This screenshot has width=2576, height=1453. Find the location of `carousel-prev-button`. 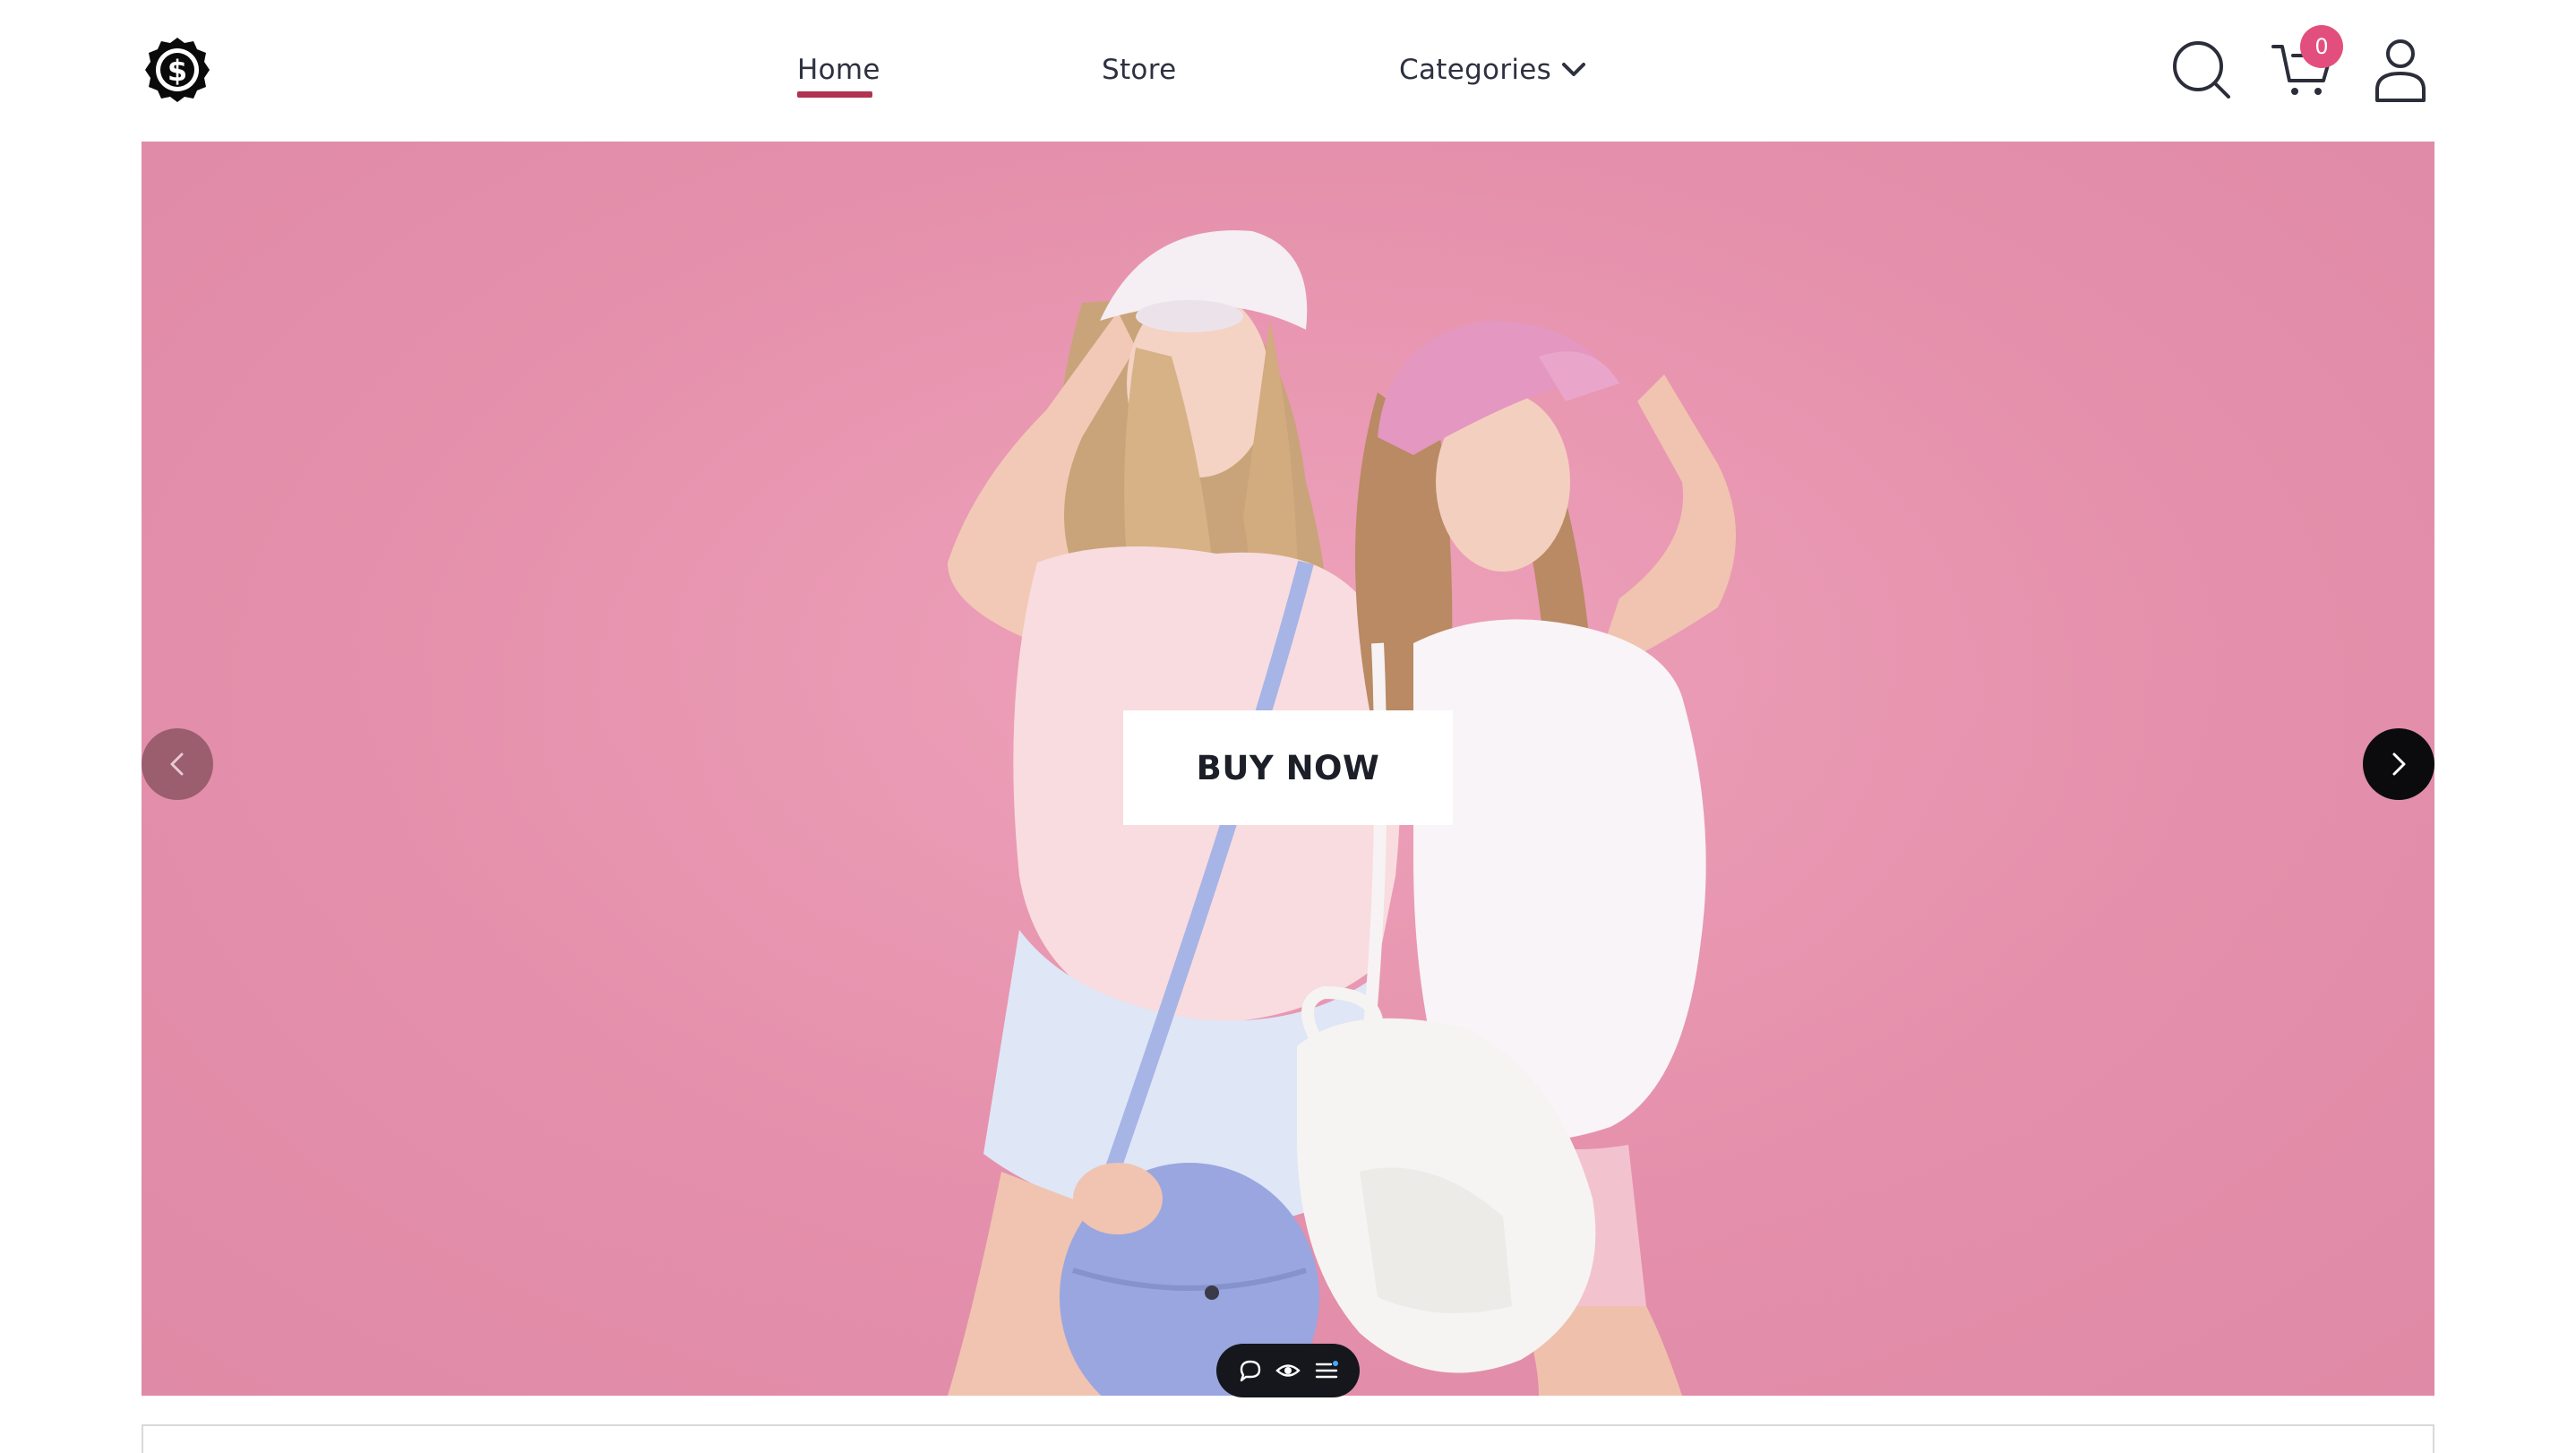

carousel-prev-button is located at coordinates (177, 764).